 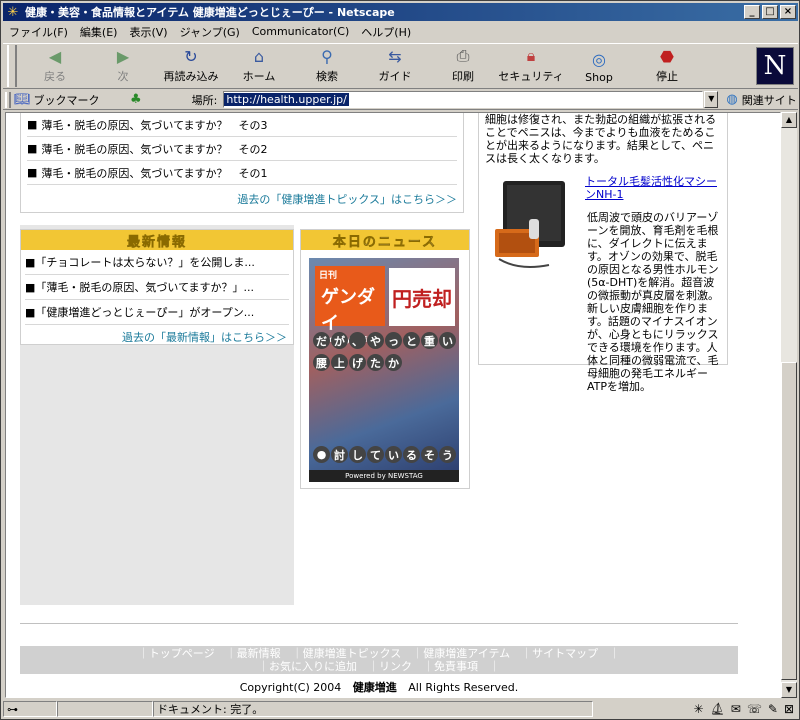 What do you see at coordinates (789, 120) in the screenshot?
I see `scroll-up-button: ▲` at bounding box center [789, 120].